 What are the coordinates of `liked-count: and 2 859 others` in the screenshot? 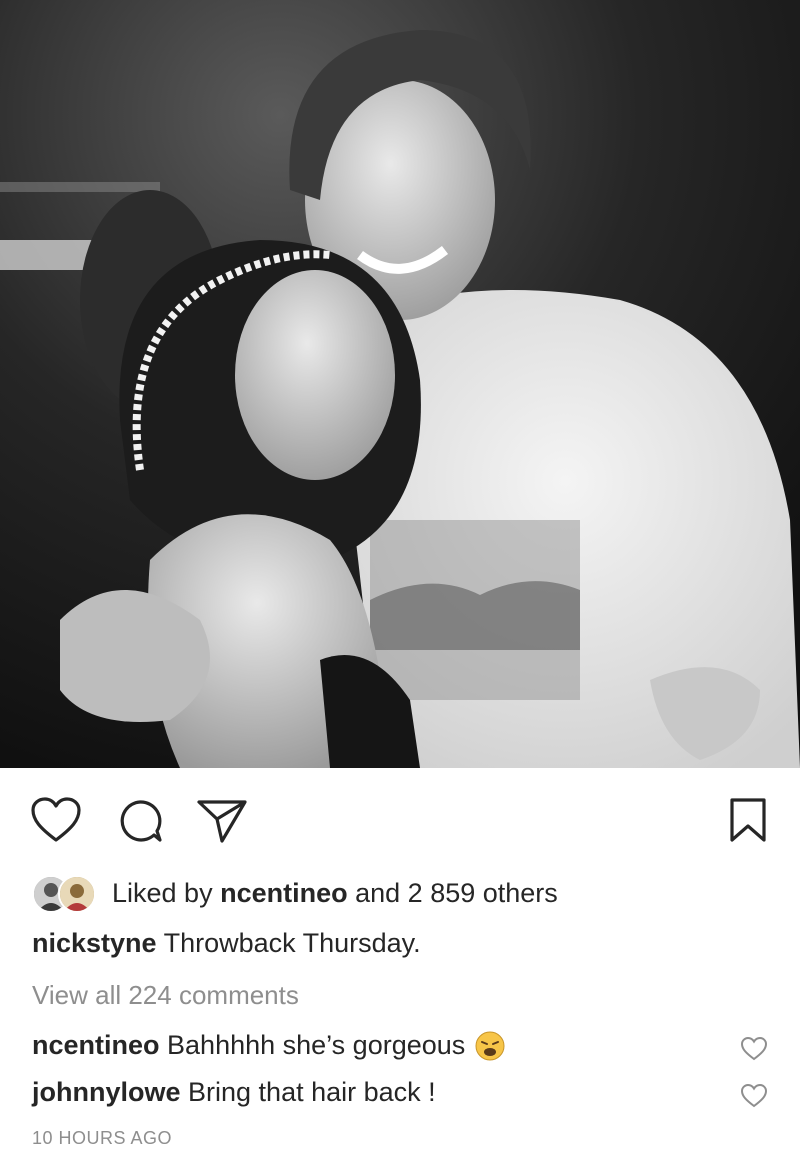 It's located at (456, 893).